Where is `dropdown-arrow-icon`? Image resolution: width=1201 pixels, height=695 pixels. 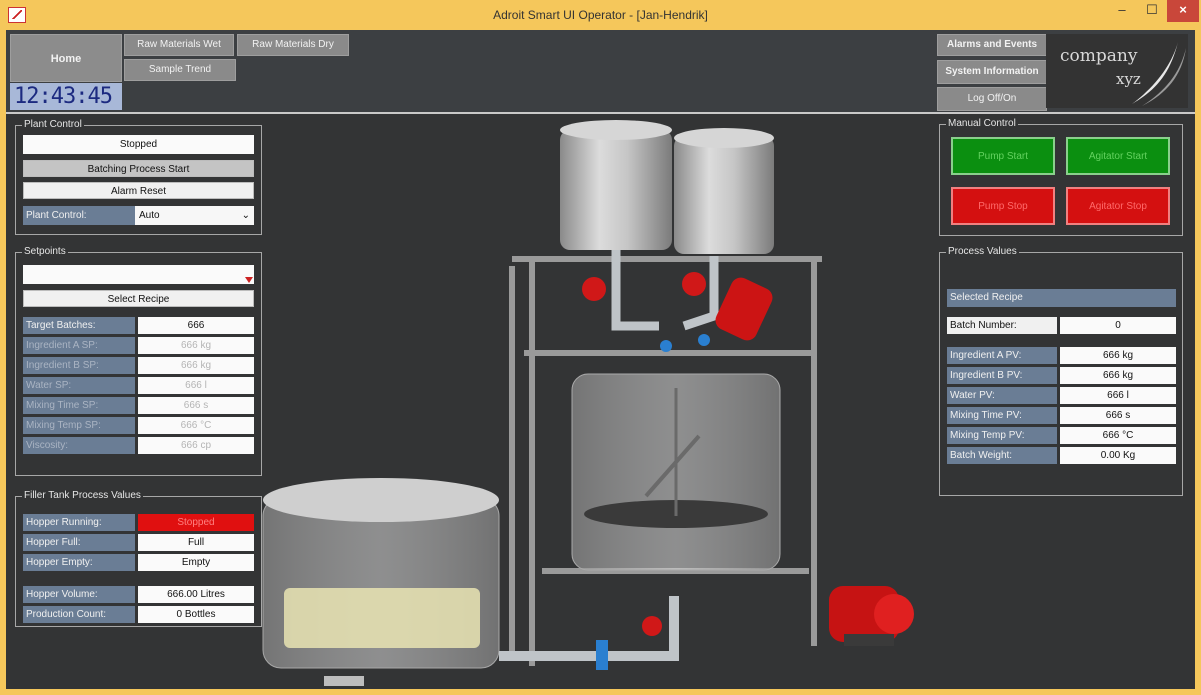
dropdown-arrow-icon is located at coordinates (249, 280).